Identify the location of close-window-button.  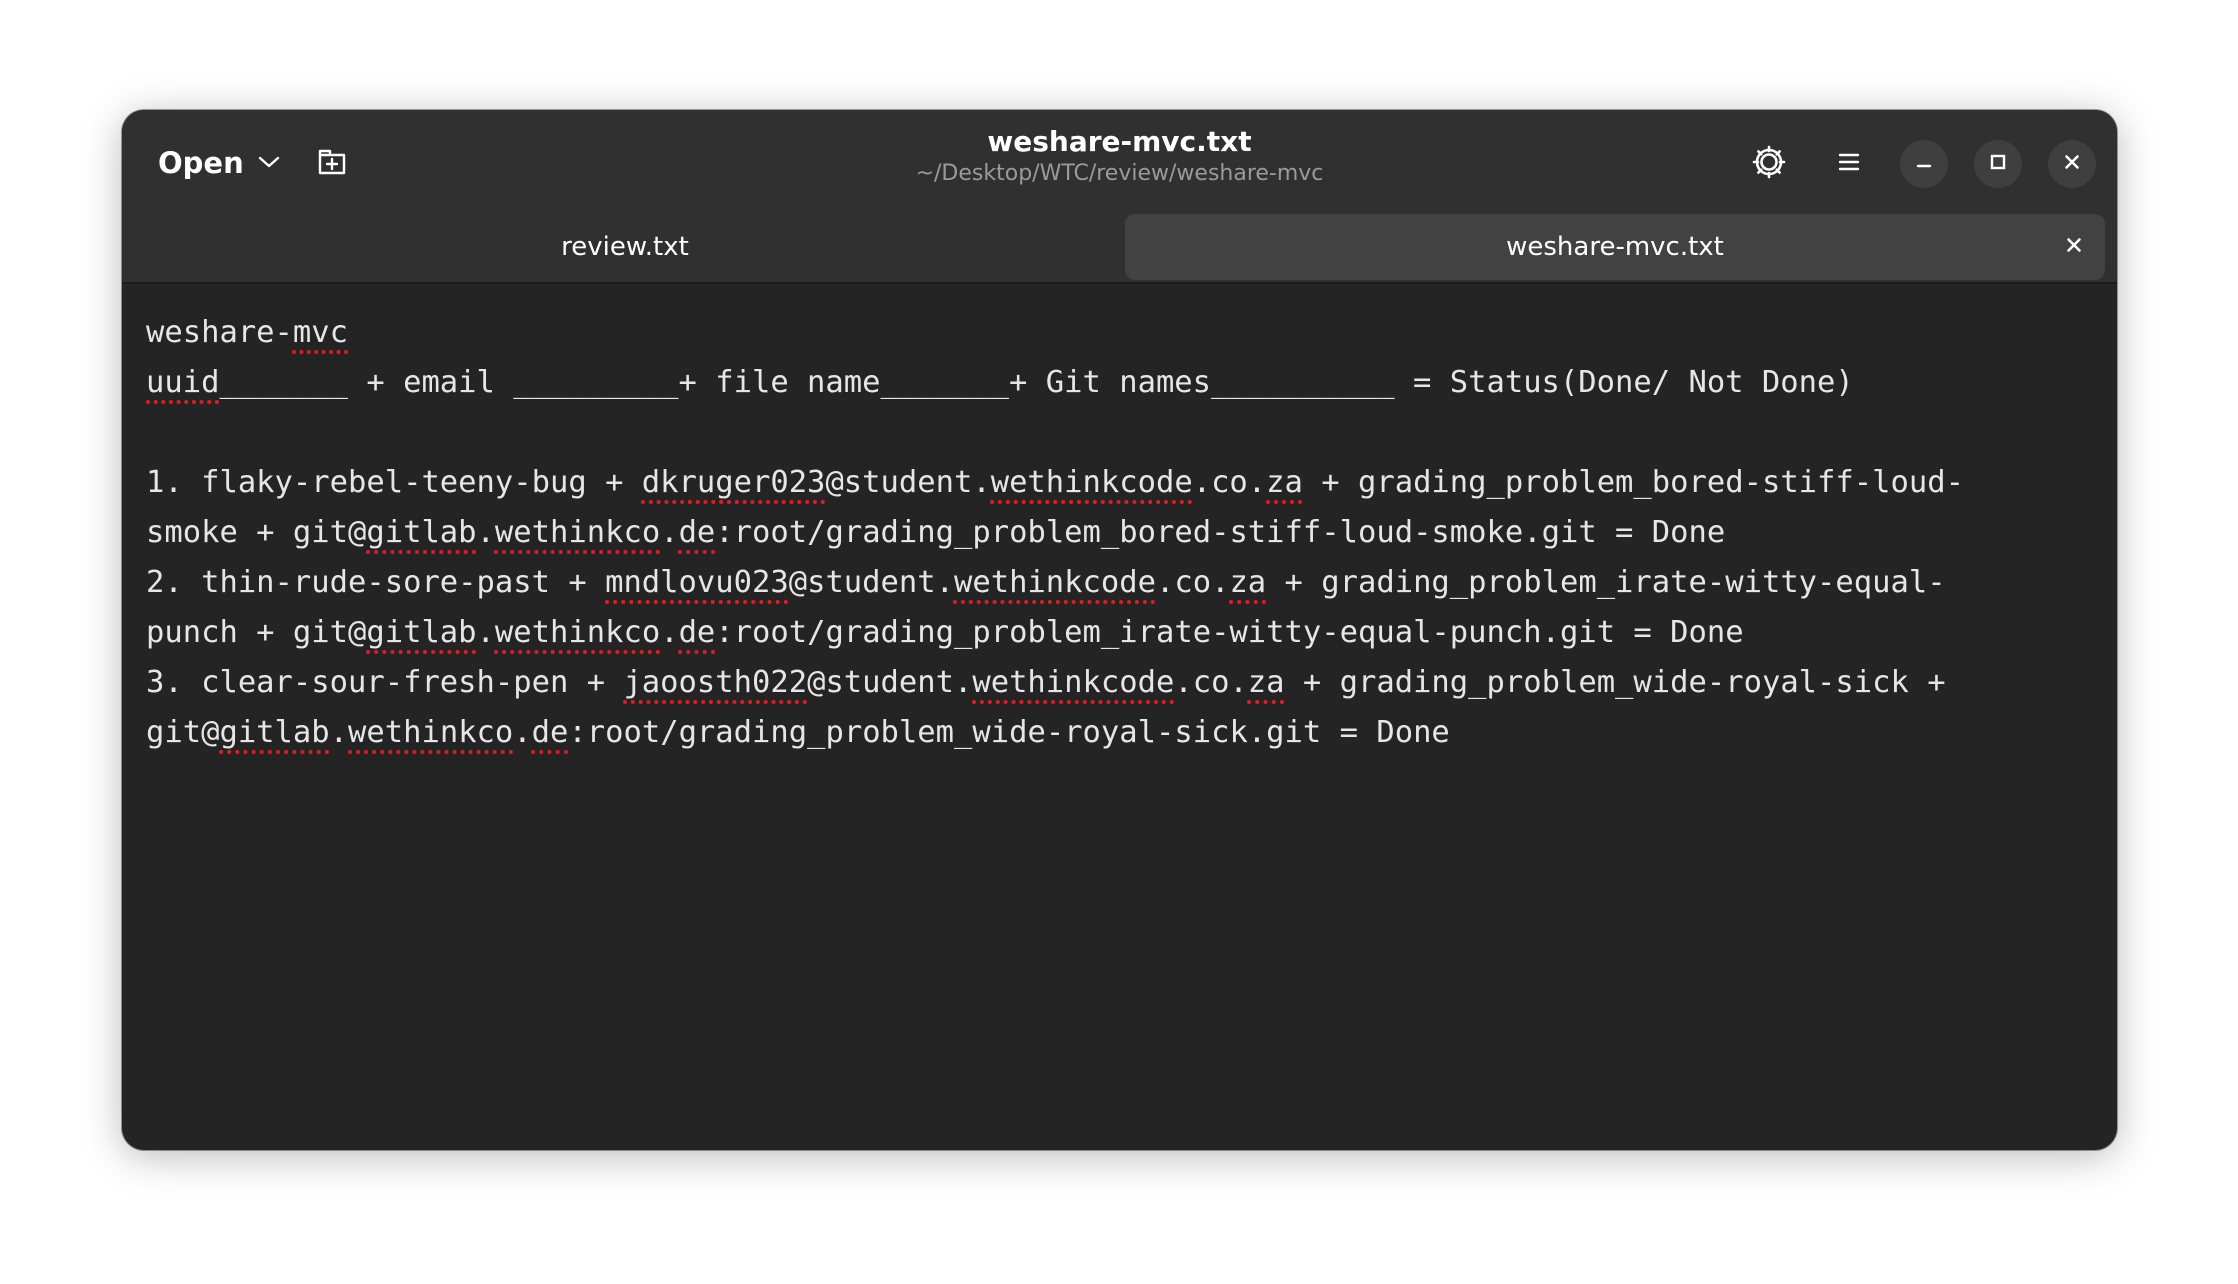
(2072, 164).